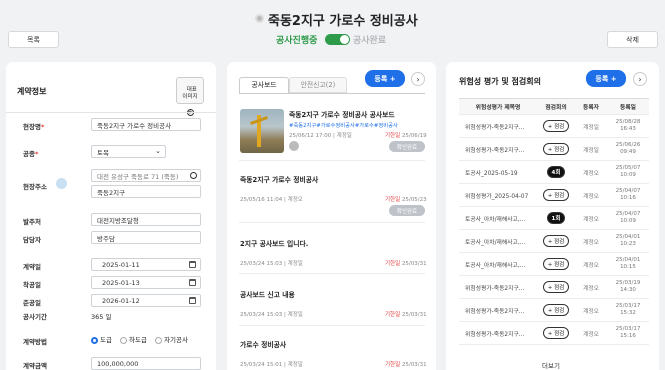 This screenshot has width=665, height=370. What do you see at coordinates (385, 78) in the screenshot?
I see `board-register-button: 등록 +` at bounding box center [385, 78].